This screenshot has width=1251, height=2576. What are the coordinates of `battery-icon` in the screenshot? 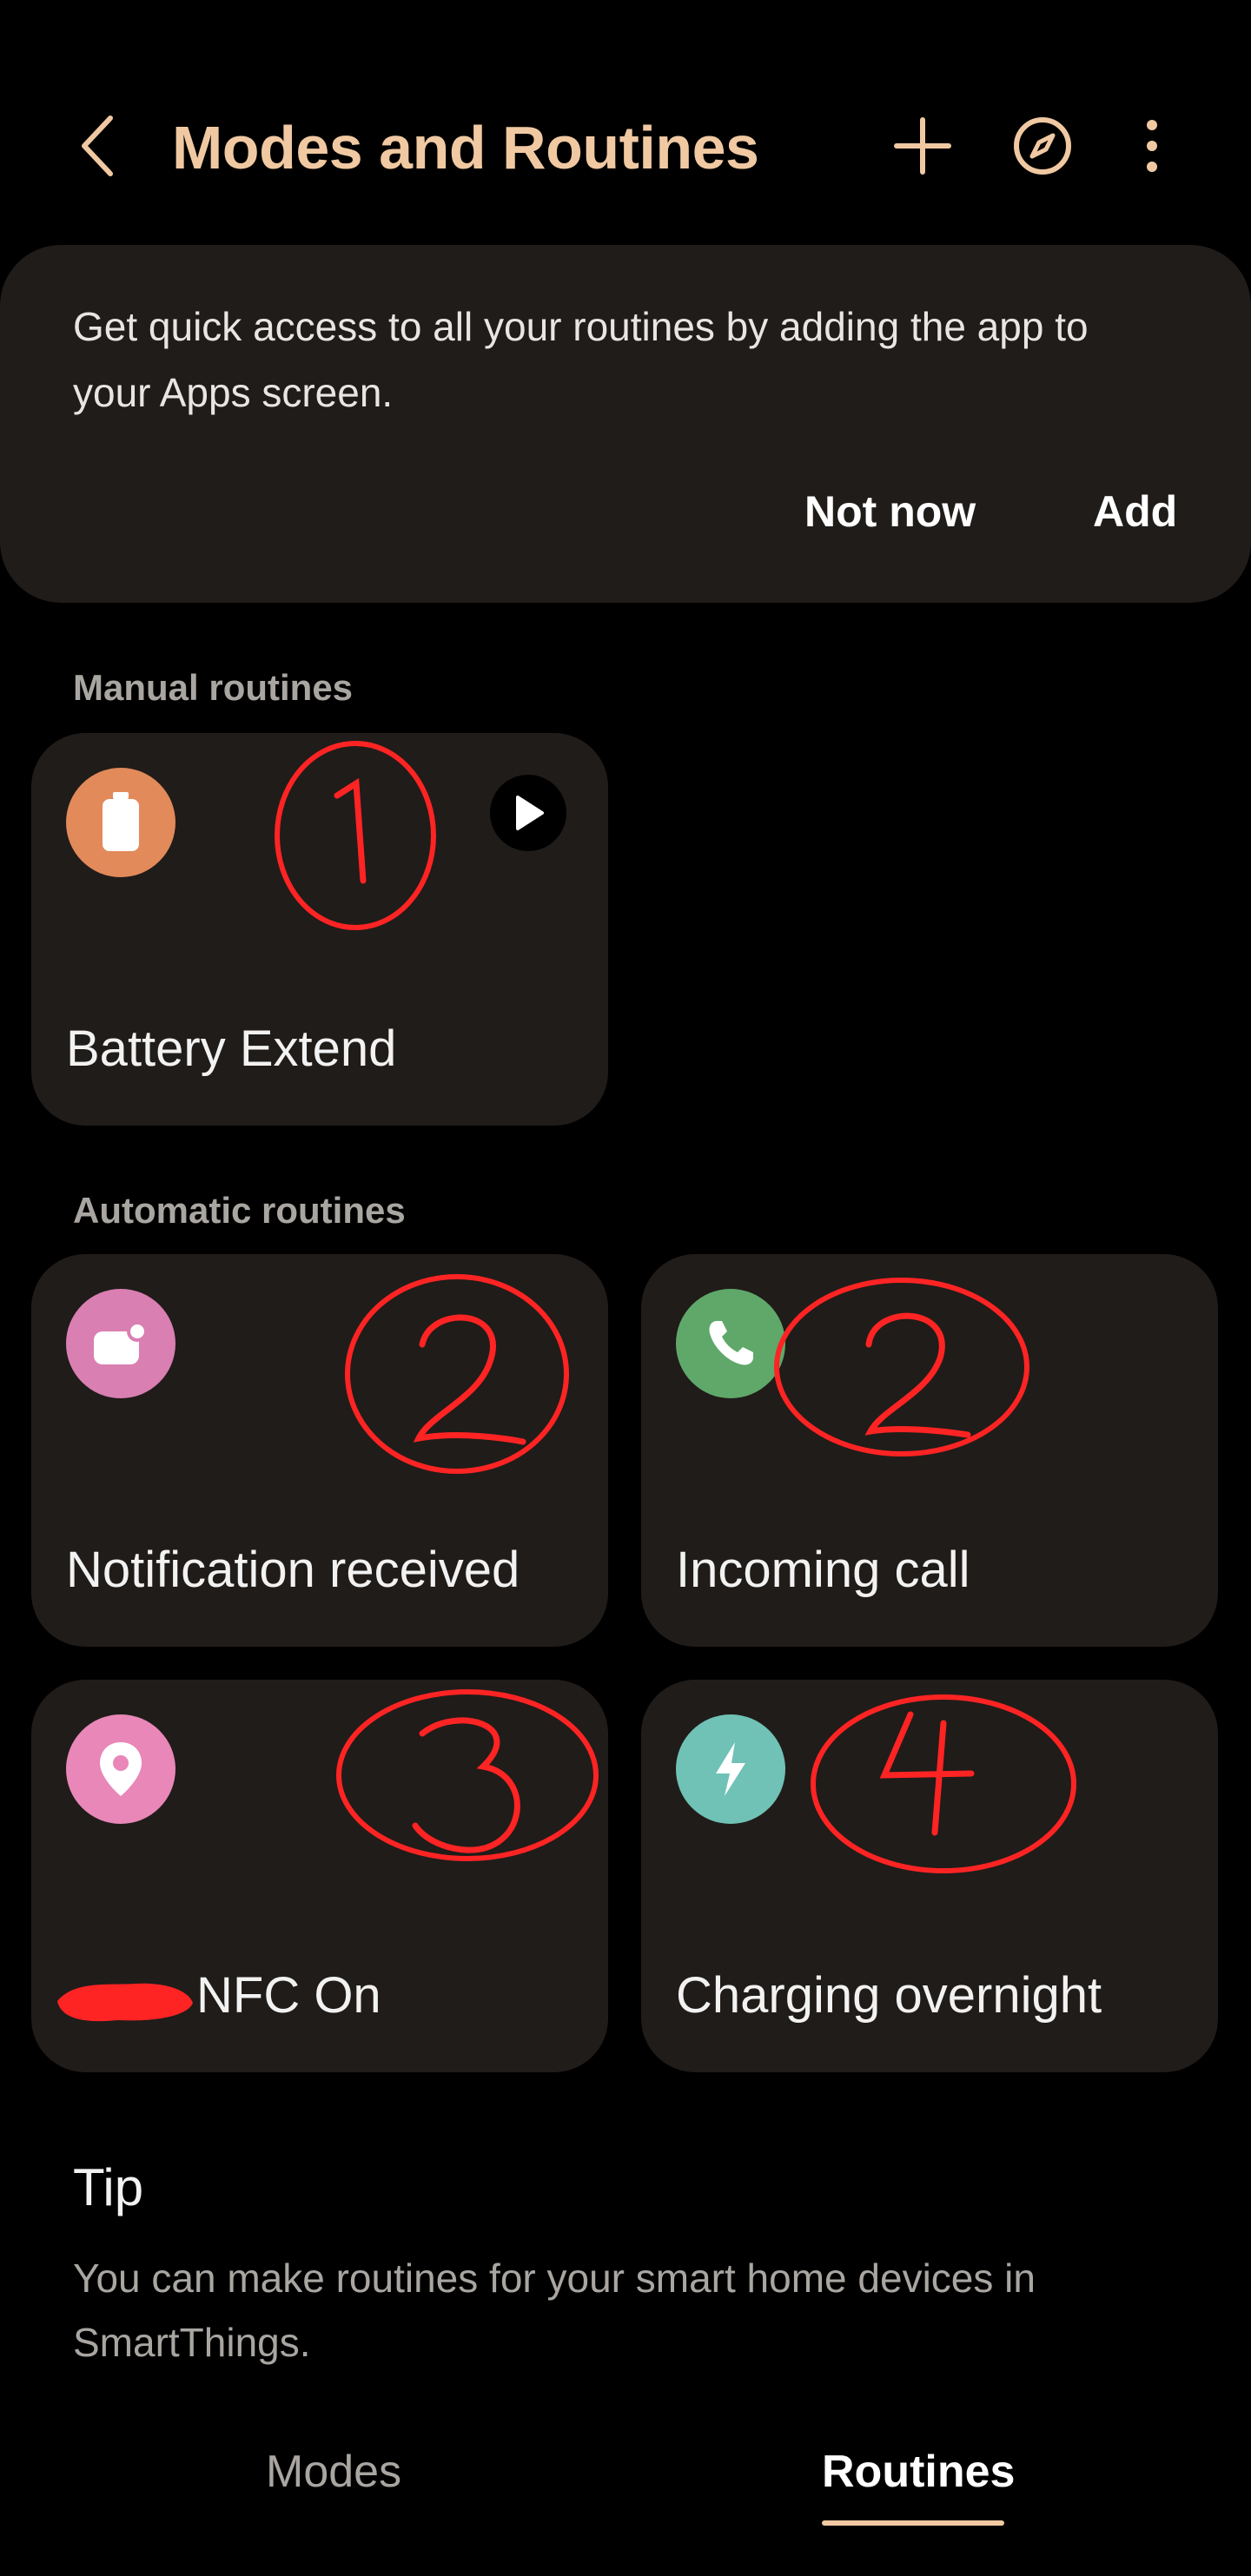 It's located at (120, 822).